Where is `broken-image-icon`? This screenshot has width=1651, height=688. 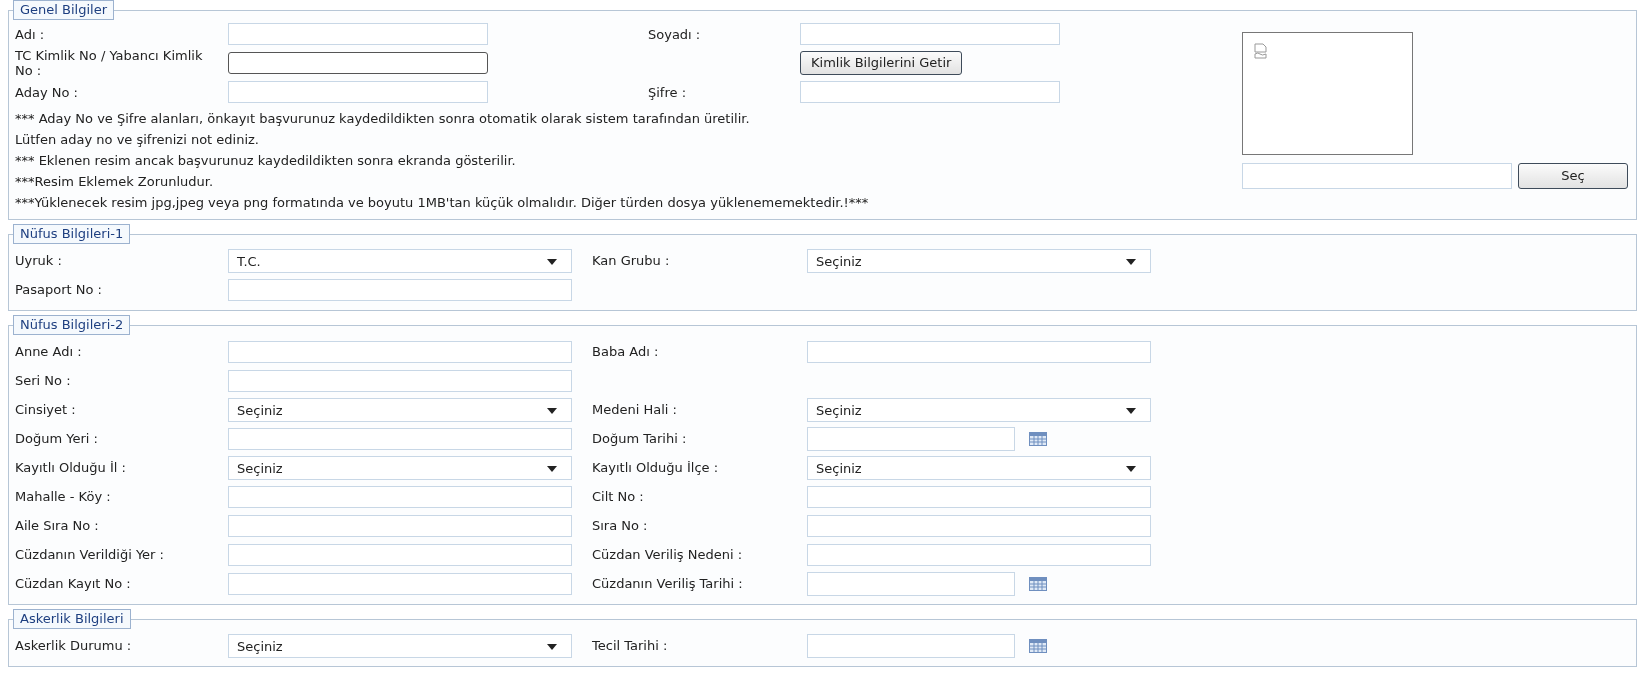
broken-image-icon is located at coordinates (1261, 51).